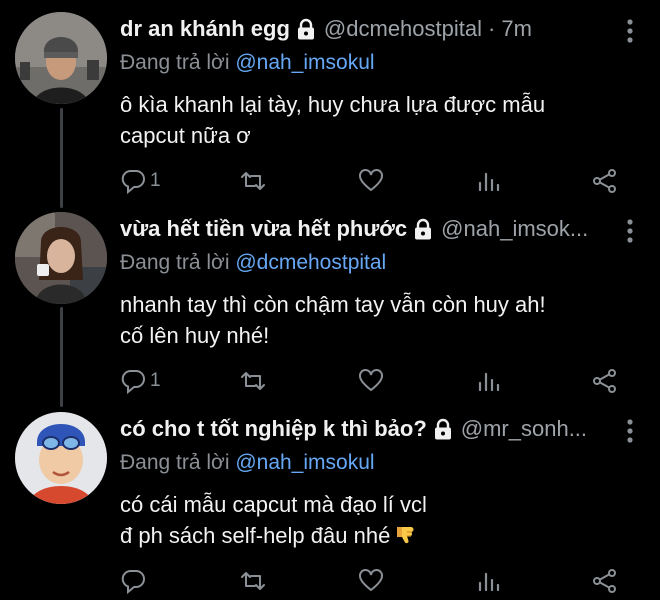  What do you see at coordinates (263, 229) in the screenshot?
I see `display-name: vừa hết tiền vừa hết phước` at bounding box center [263, 229].